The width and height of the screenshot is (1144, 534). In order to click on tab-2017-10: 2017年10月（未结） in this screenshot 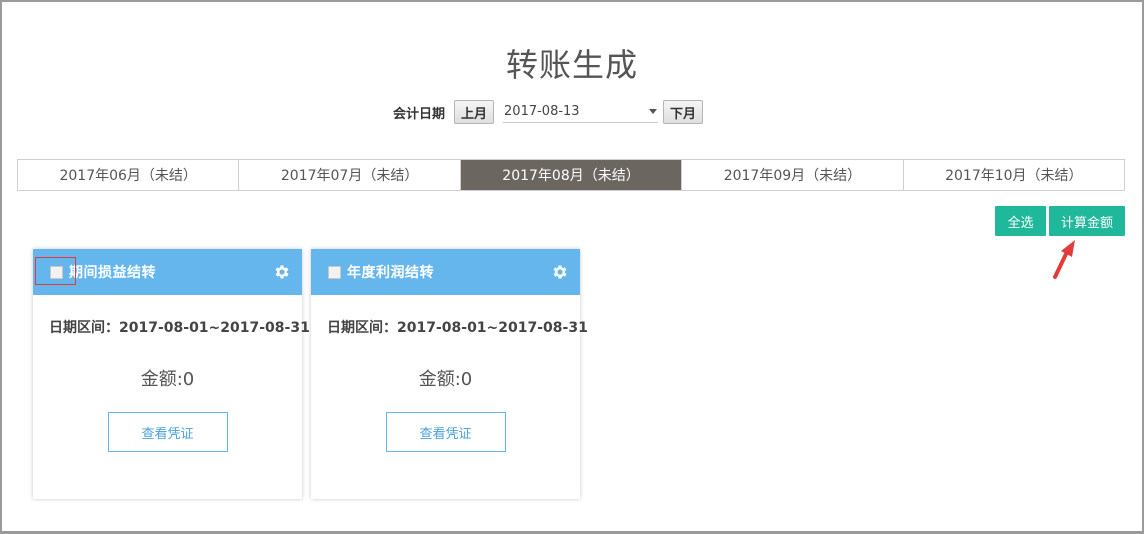, I will do `click(1014, 175)`.